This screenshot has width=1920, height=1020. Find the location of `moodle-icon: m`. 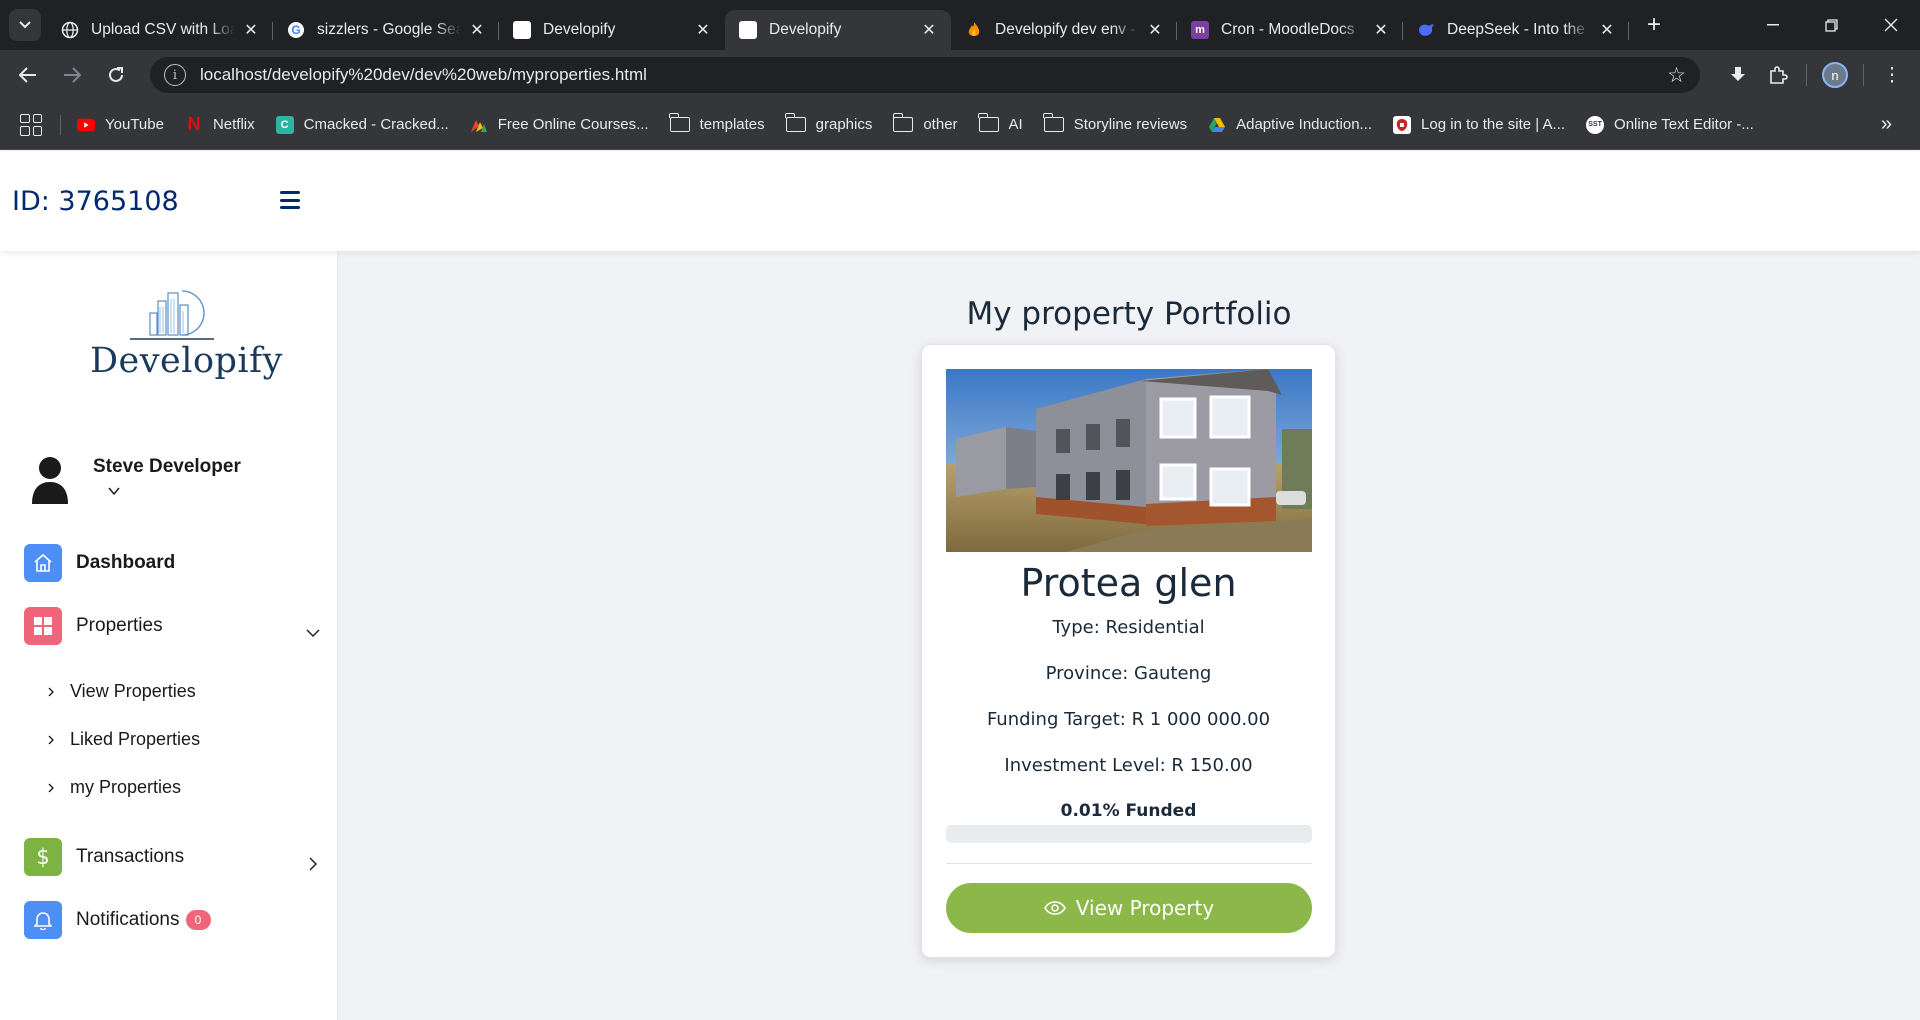

moodle-icon: m is located at coordinates (1200, 29).